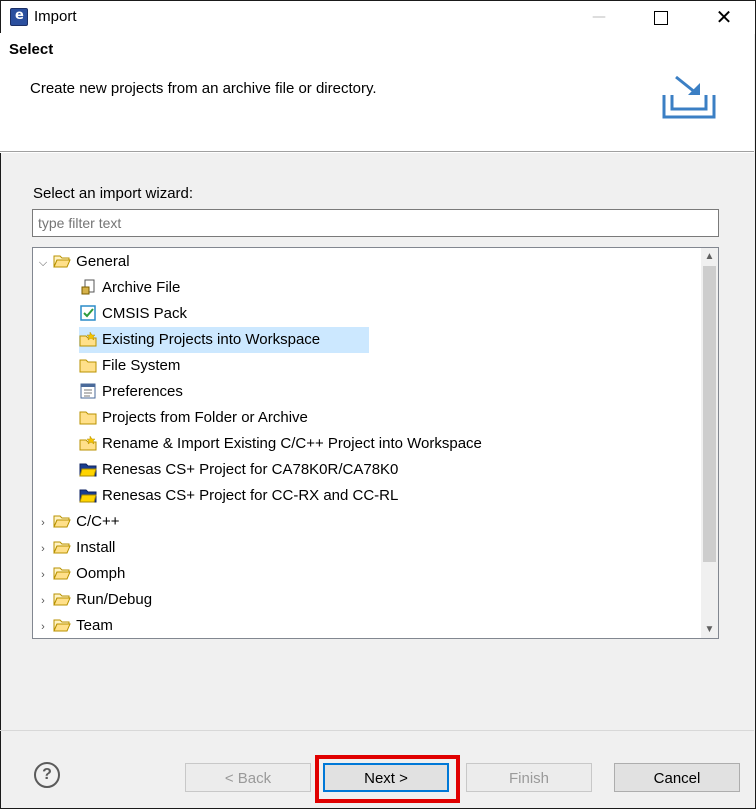  I want to click on help-icon: ?, so click(47, 775).